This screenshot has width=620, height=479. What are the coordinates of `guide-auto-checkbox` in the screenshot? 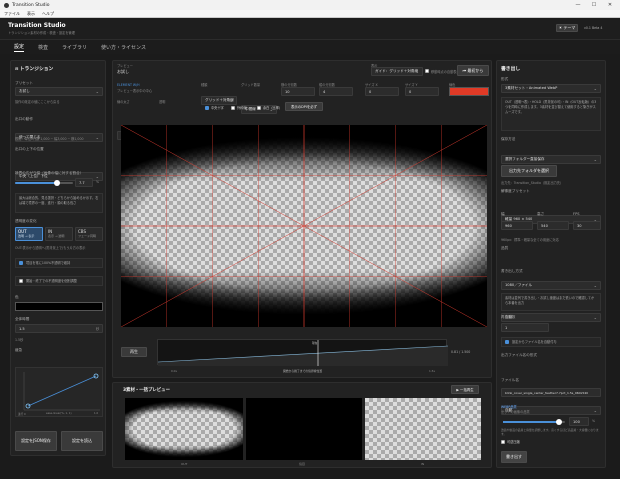 It's located at (427, 71).